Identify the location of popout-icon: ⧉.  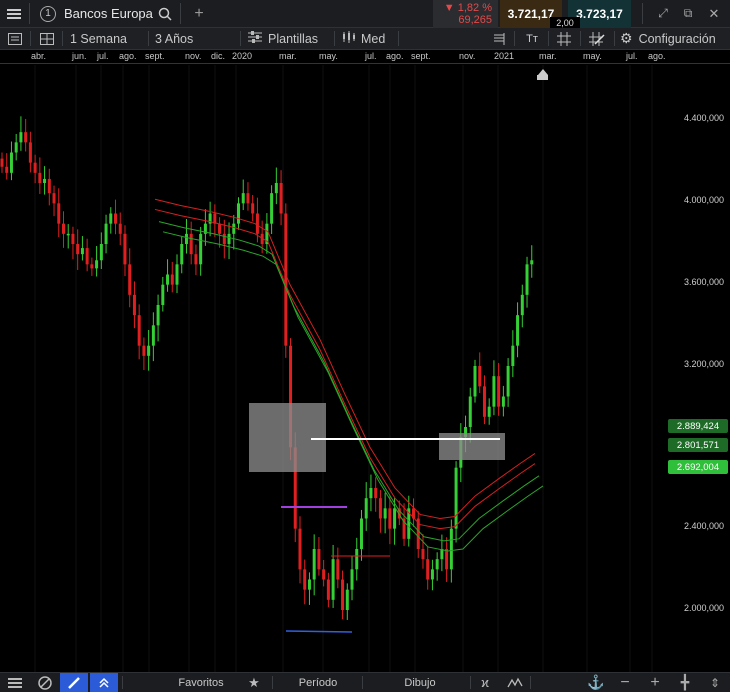
(688, 13).